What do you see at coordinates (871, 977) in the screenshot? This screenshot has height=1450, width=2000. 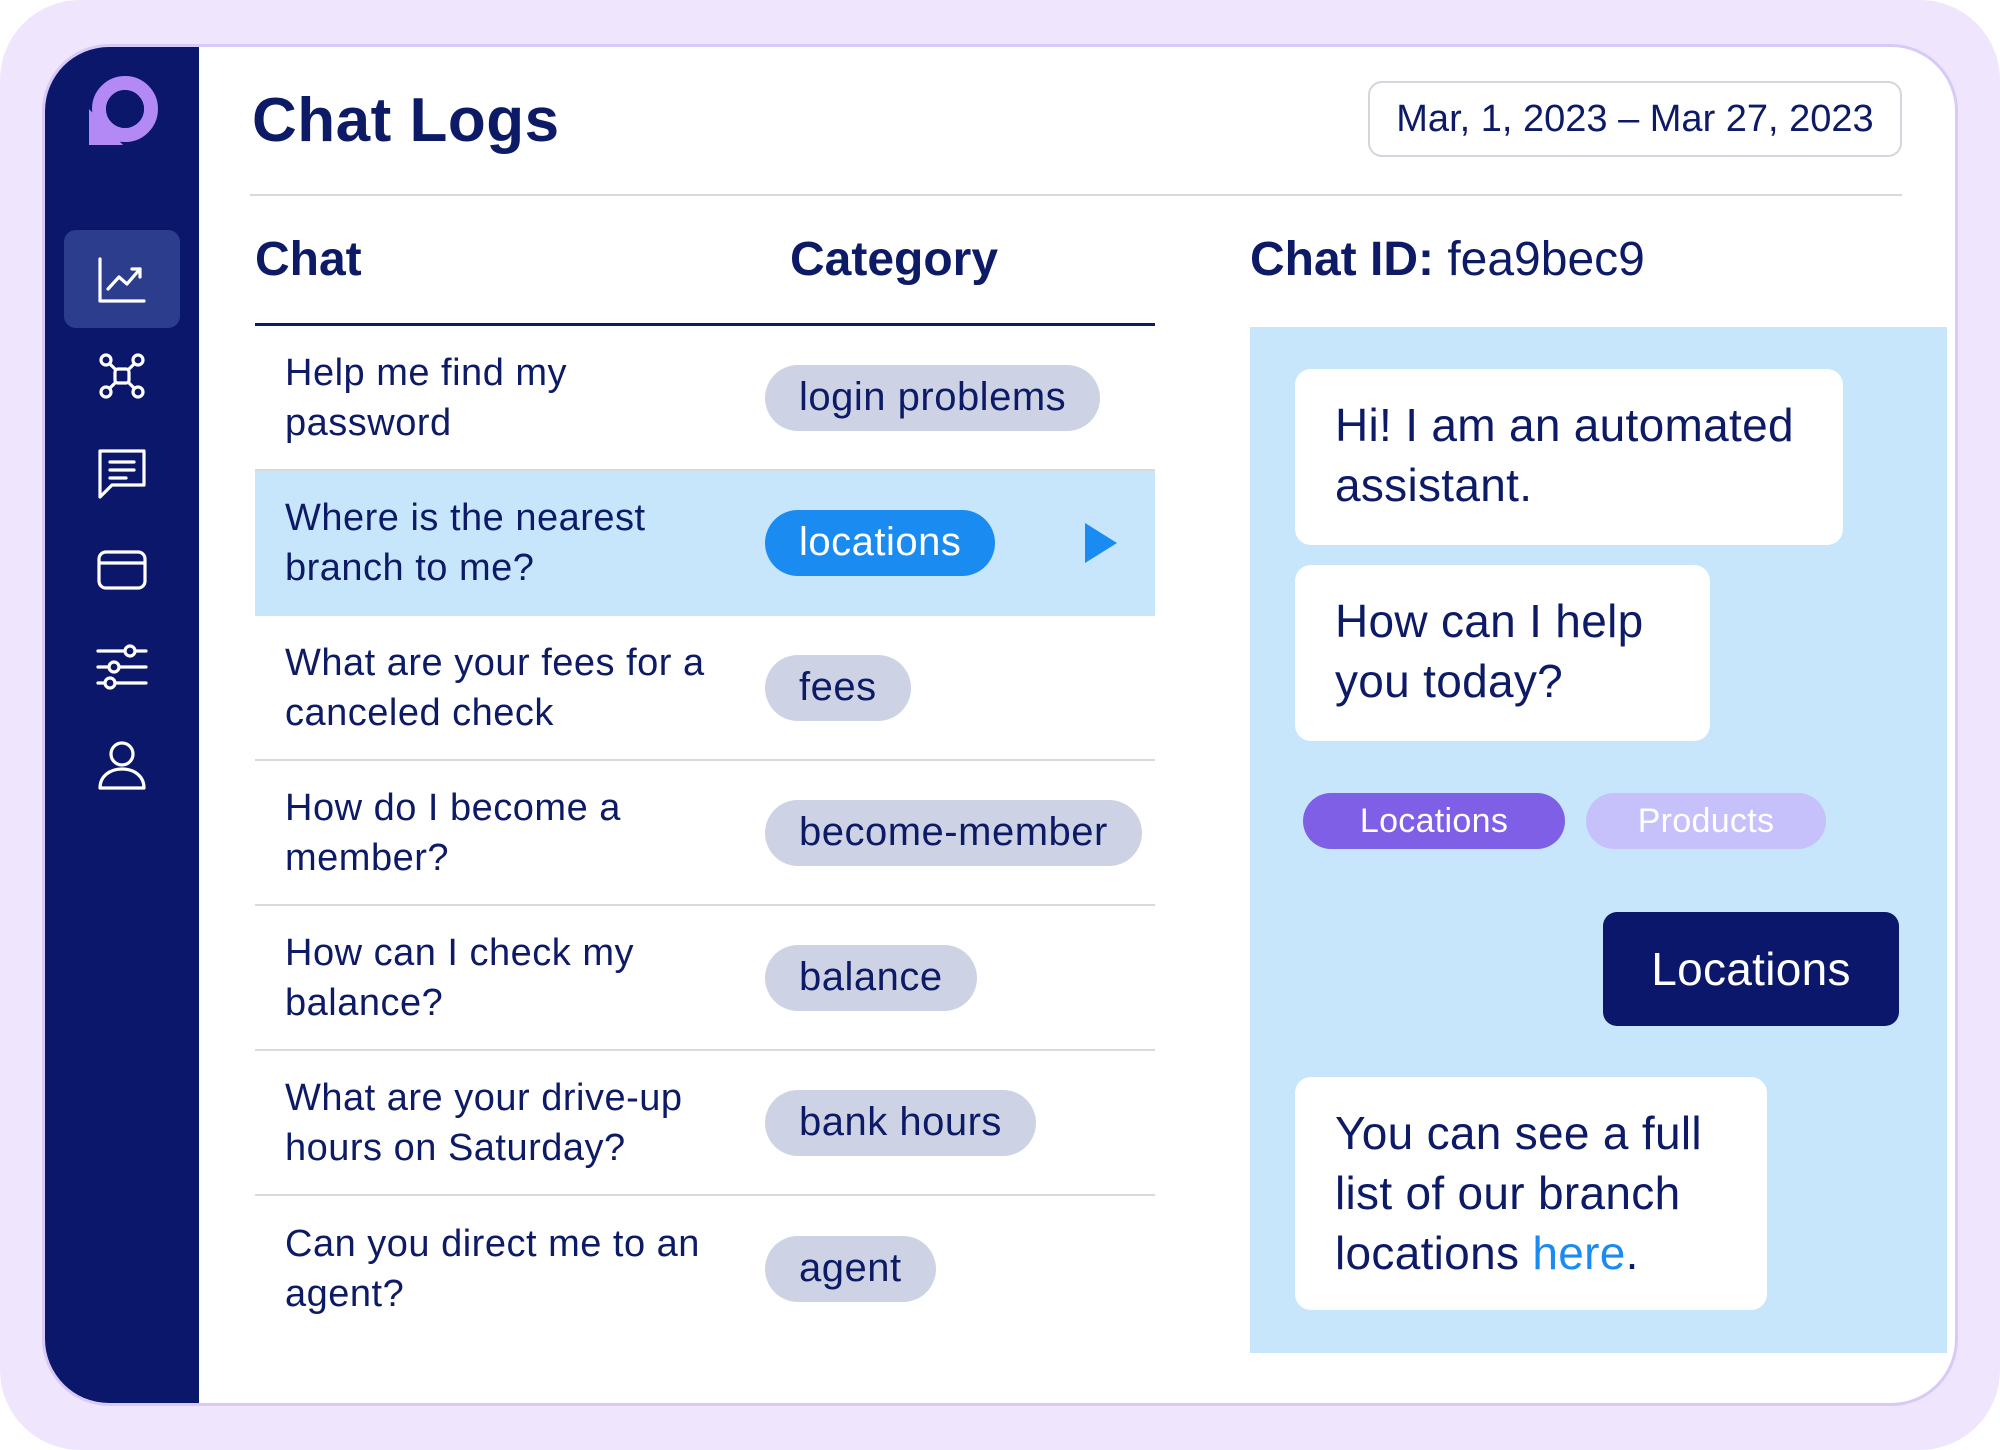 I see `category-tag: balance` at bounding box center [871, 977].